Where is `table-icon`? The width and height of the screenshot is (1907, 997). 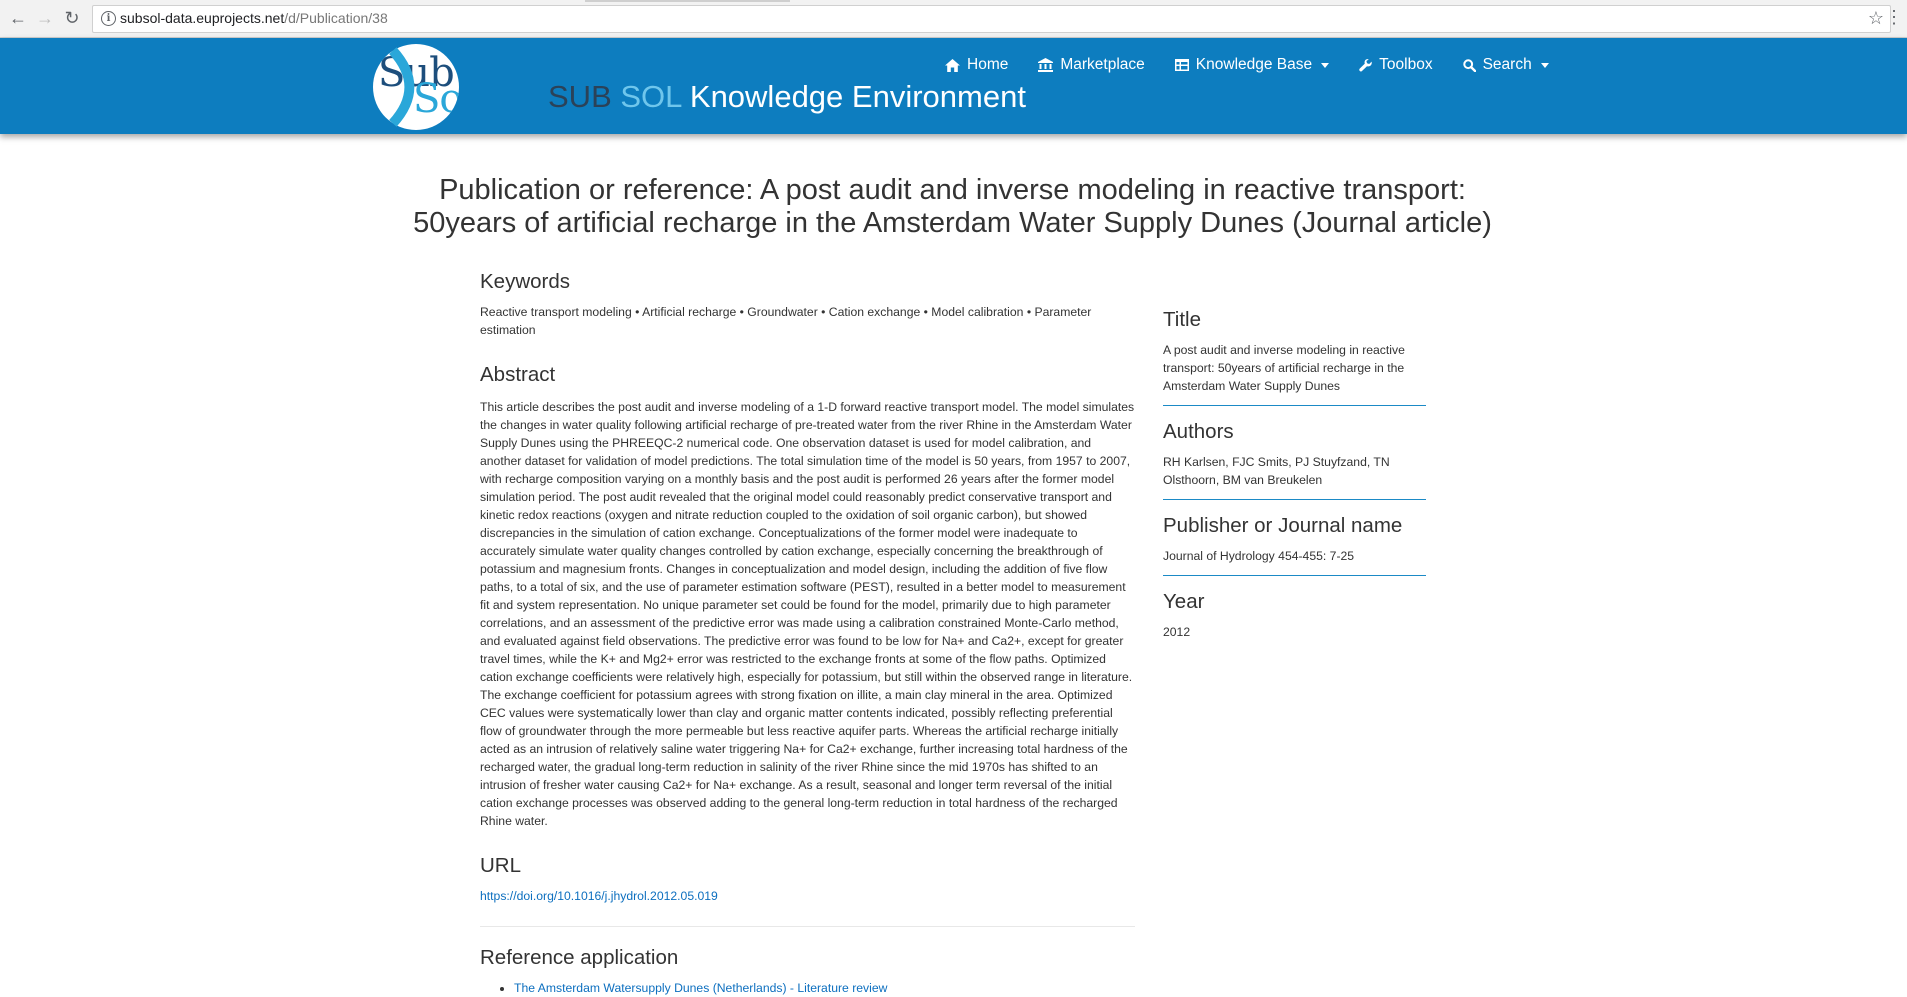 table-icon is located at coordinates (1181, 65).